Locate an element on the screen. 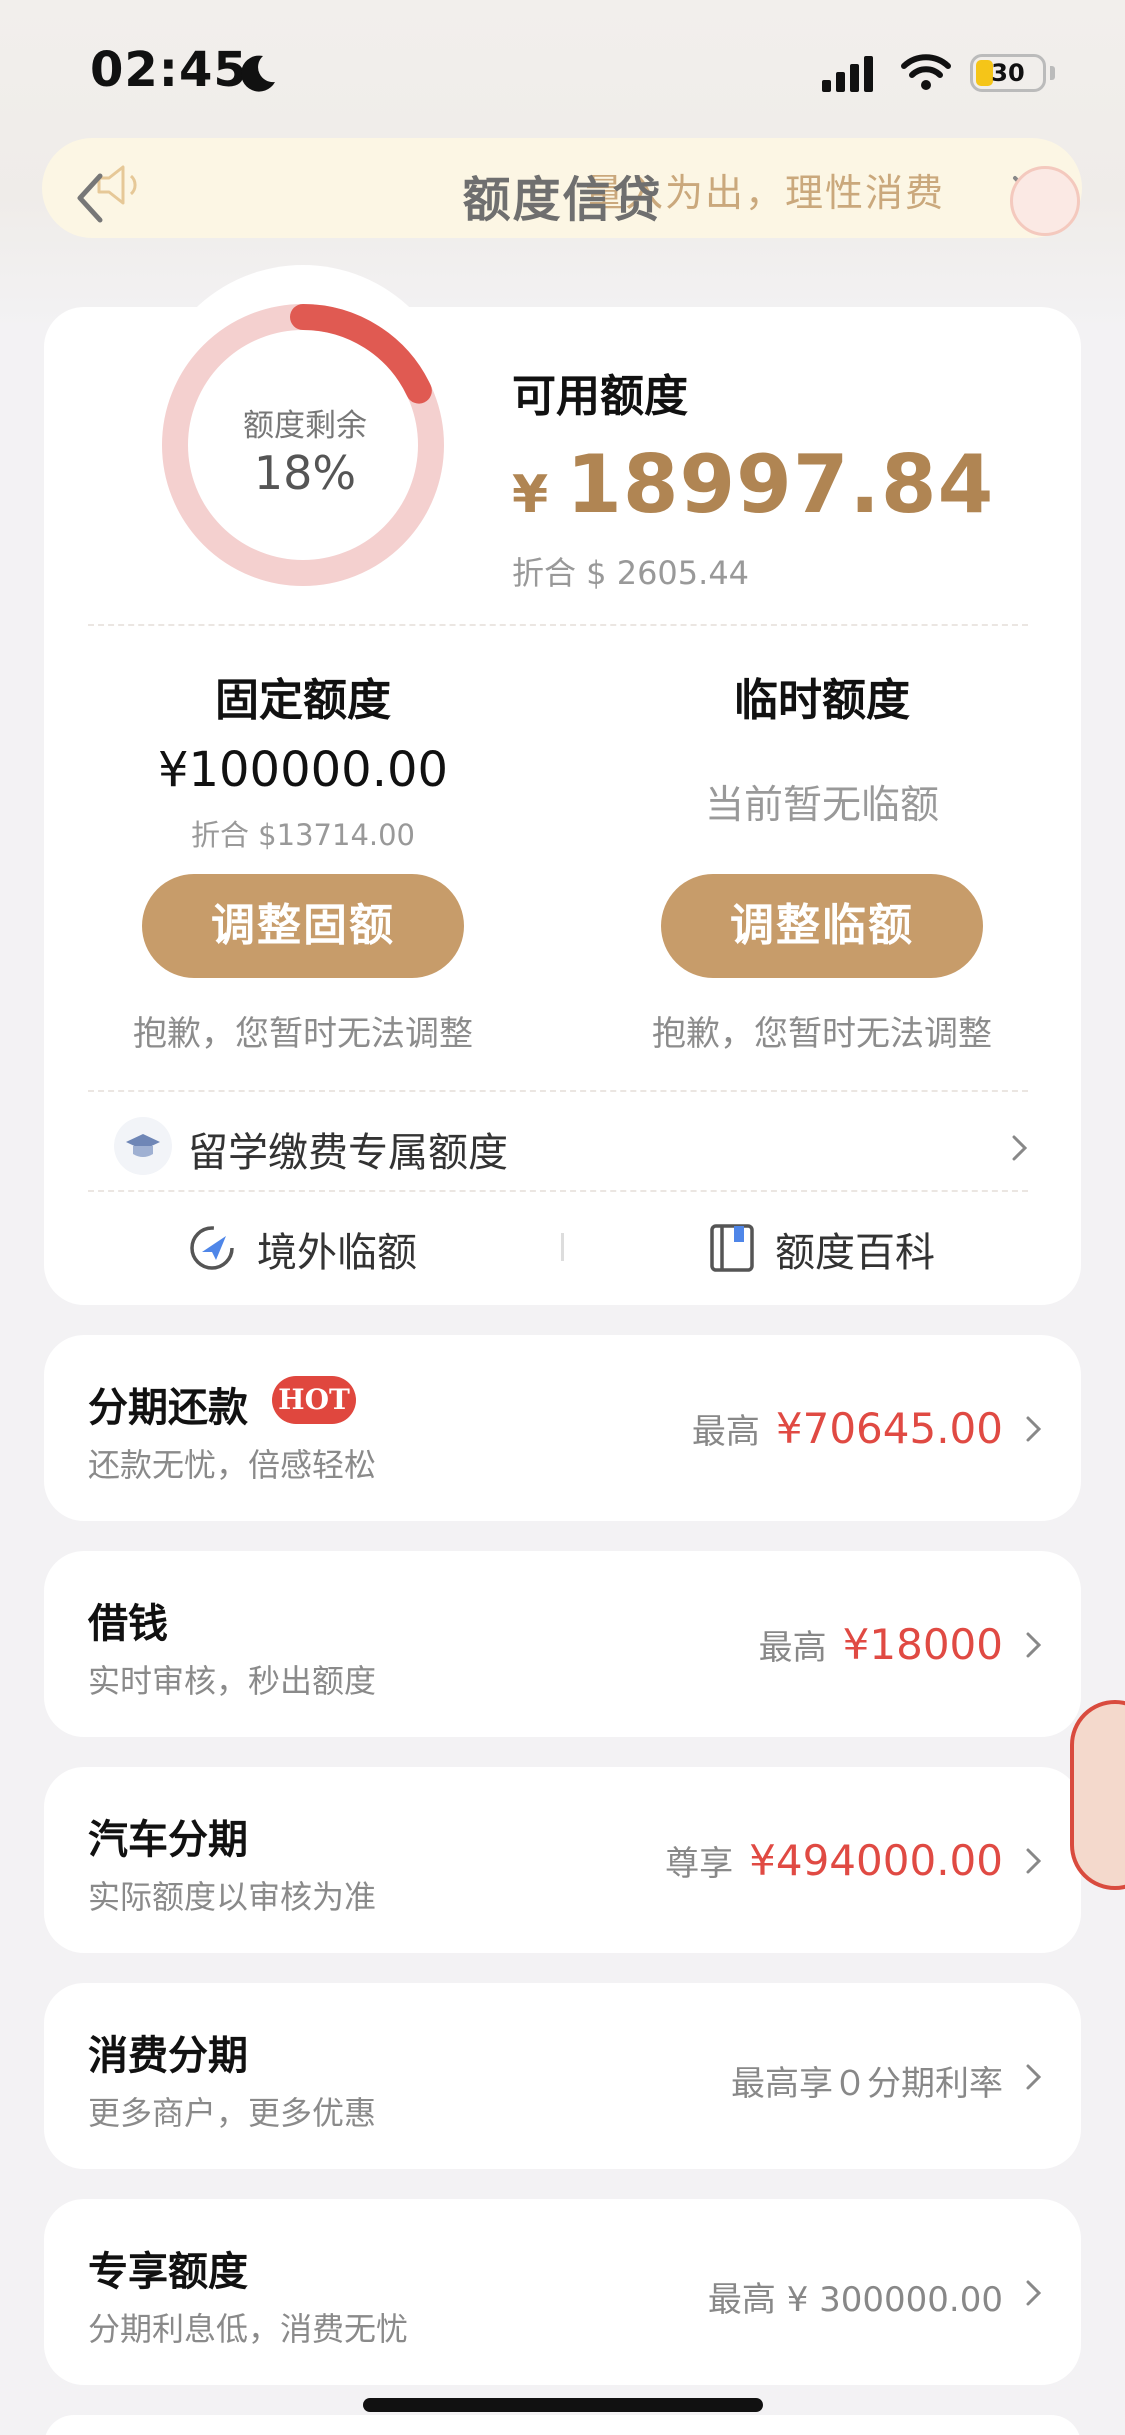 The width and height of the screenshot is (1125, 2435). available-credit-amount: ¥18997.84 is located at coordinates (753, 484).